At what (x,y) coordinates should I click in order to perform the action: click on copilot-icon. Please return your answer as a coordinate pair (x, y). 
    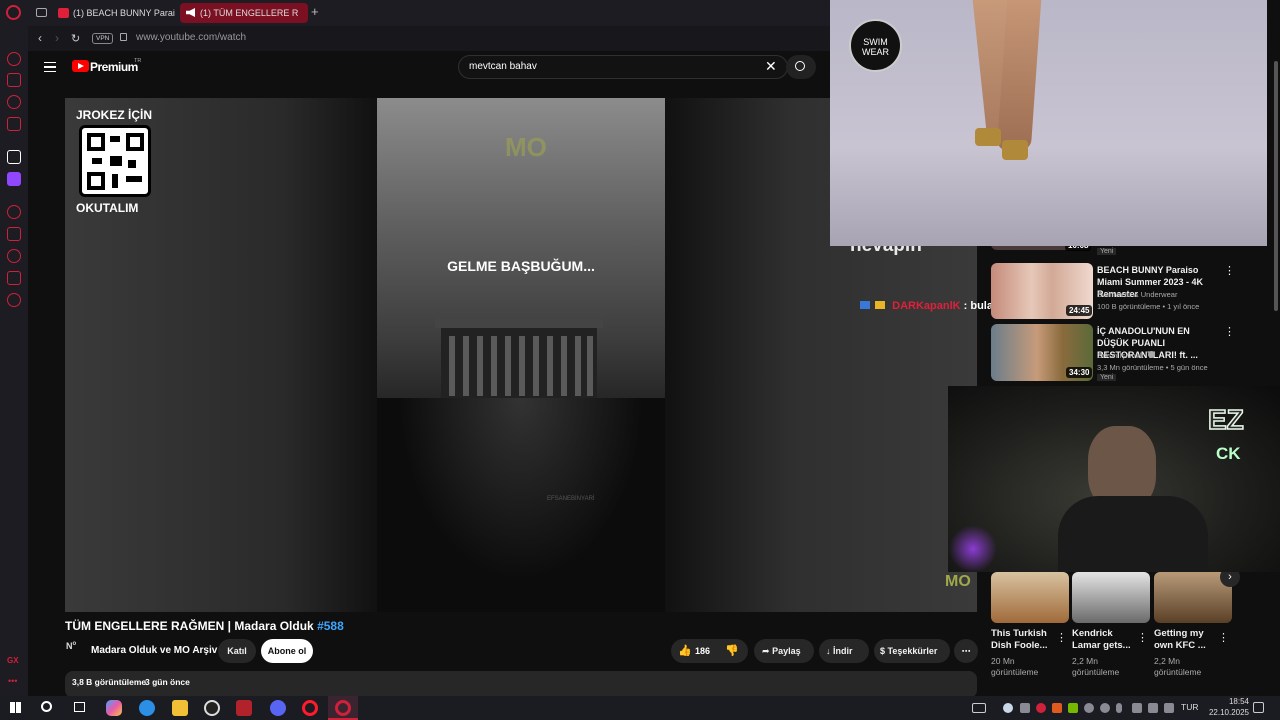
    Looking at the image, I should click on (114, 708).